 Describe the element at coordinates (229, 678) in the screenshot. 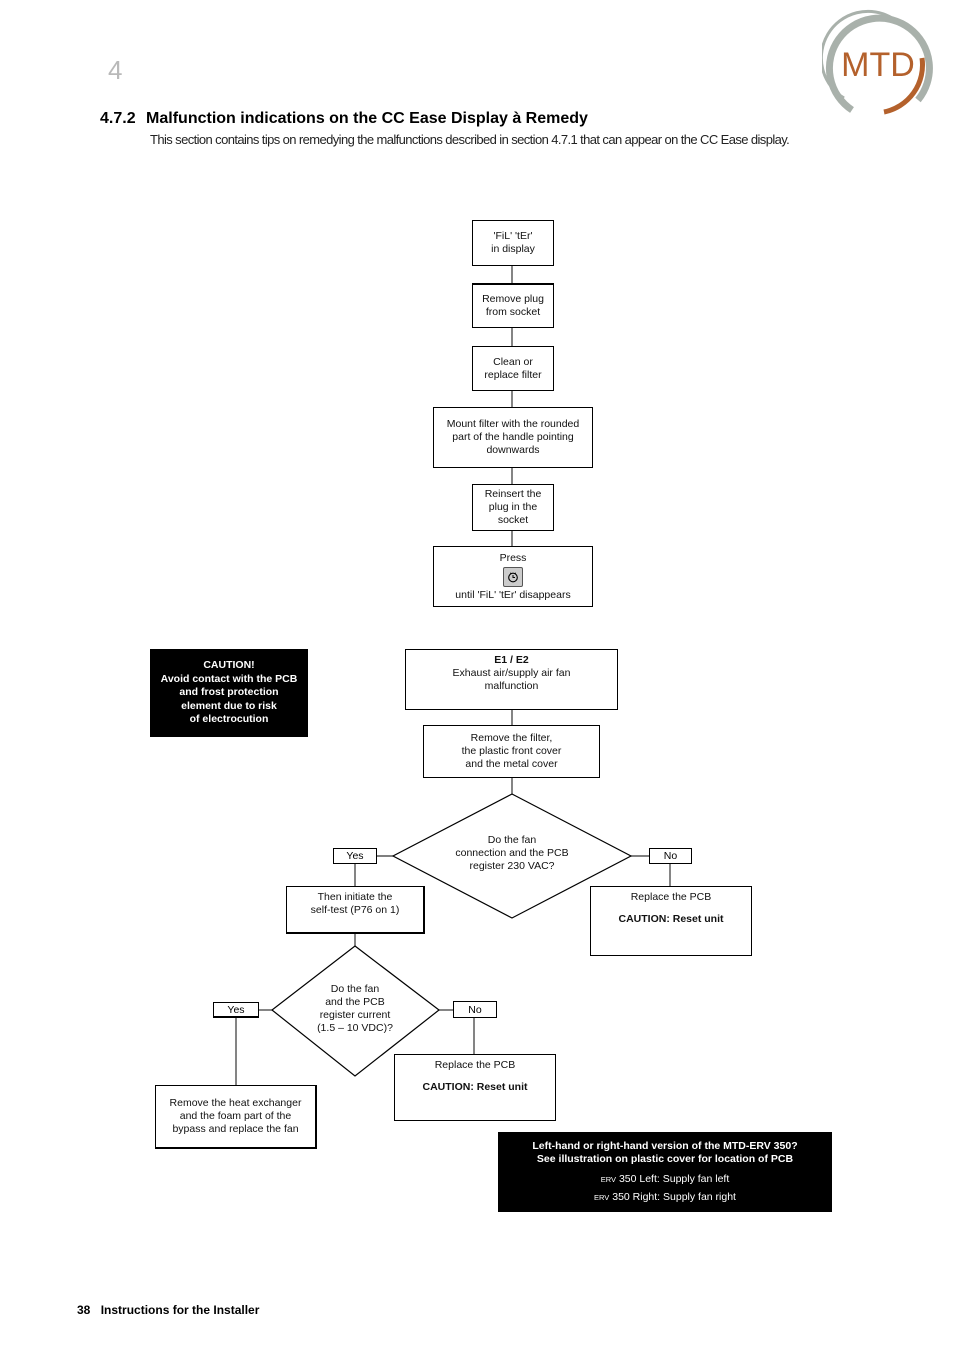

I see `caution-text: Avoid contact with the PCB` at that location.